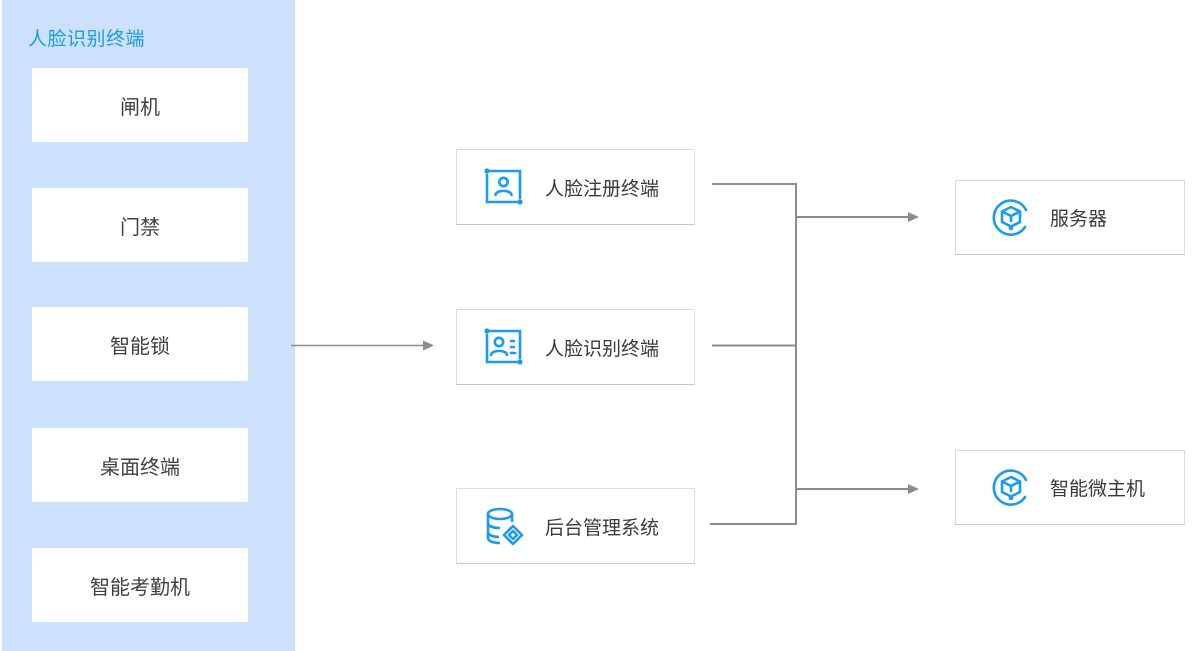  Describe the element at coordinates (1011, 218) in the screenshot. I see `server-cube-icon` at that location.